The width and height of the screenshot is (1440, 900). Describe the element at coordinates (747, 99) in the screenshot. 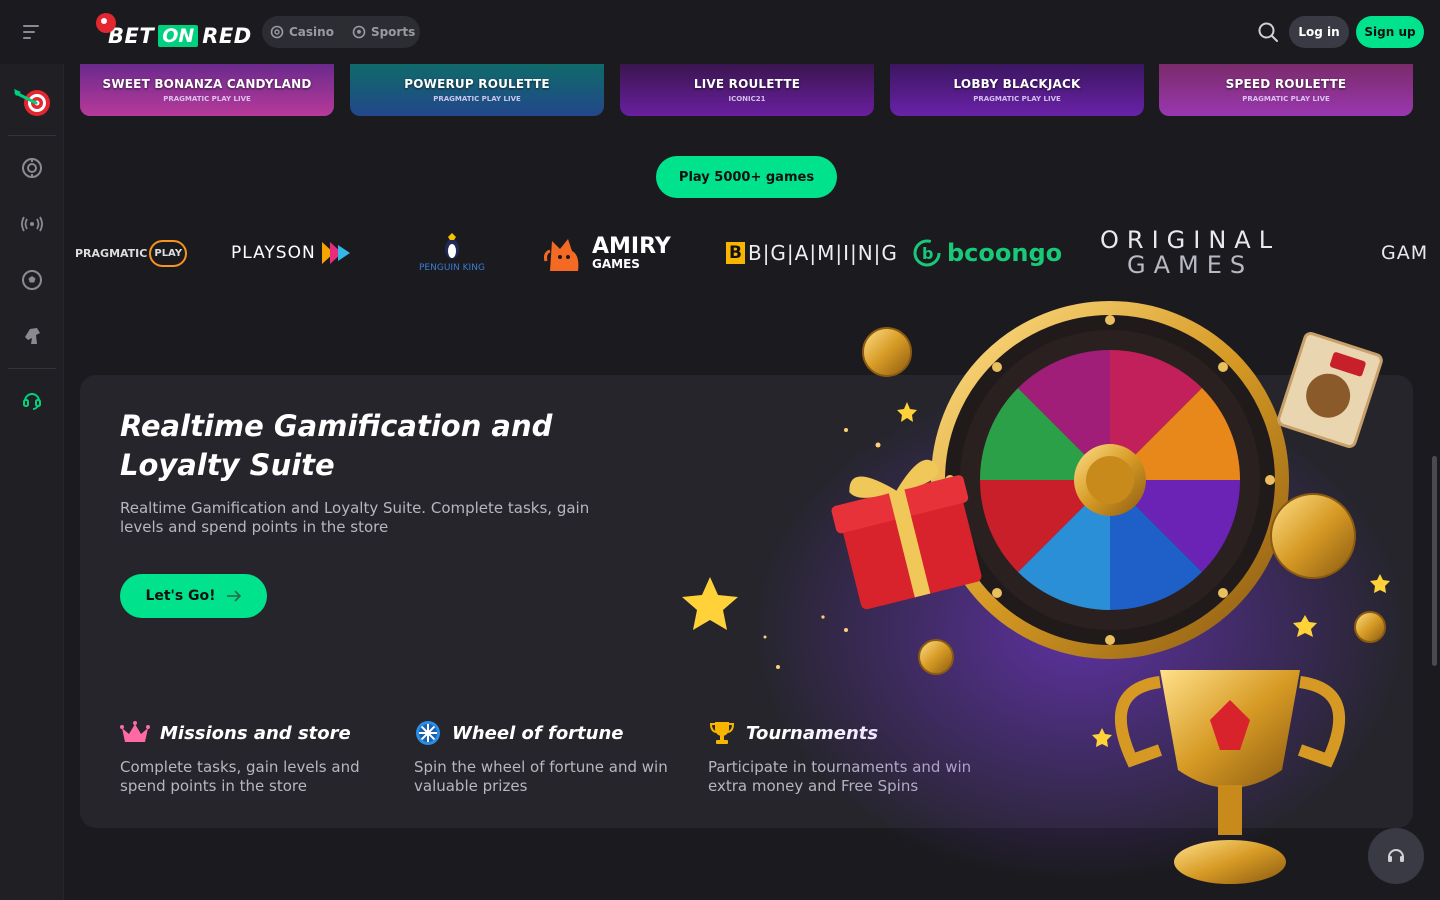

I see `game-provider: ICONIC21` at that location.